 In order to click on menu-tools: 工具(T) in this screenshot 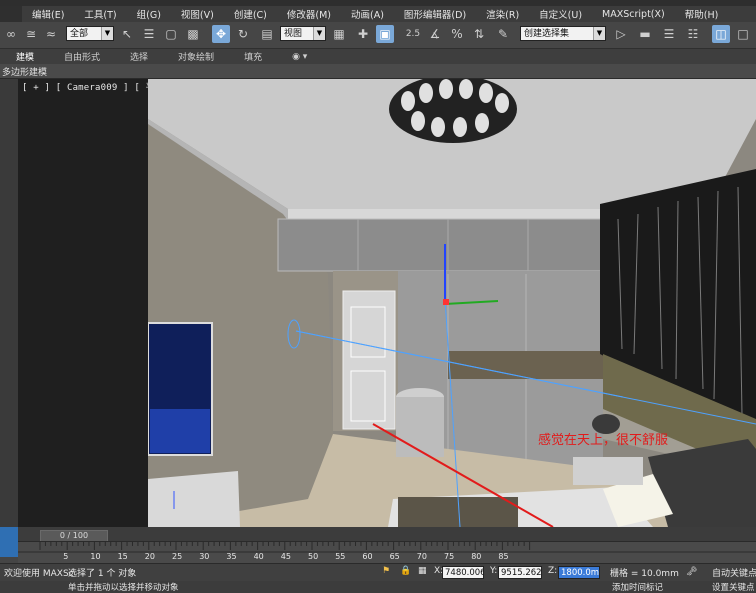, I will do `click(100, 14)`.